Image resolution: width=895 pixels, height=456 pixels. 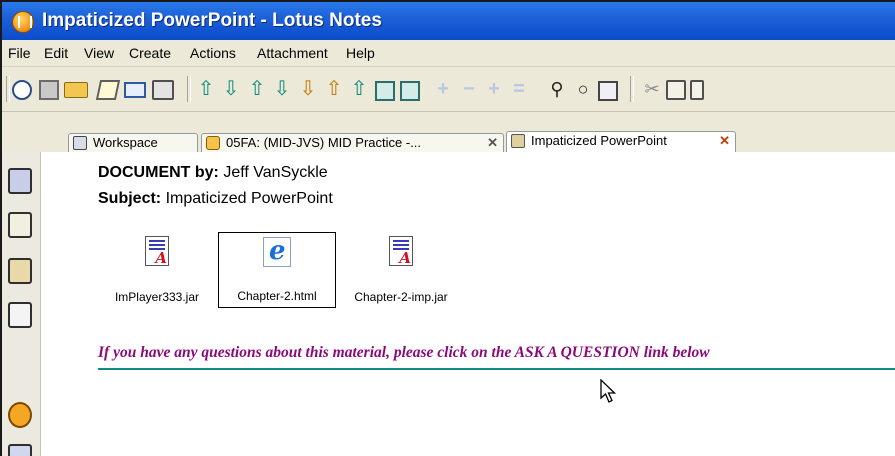 I want to click on subject-line: Subject: Impaticized PowerPoint, so click(x=215, y=199).